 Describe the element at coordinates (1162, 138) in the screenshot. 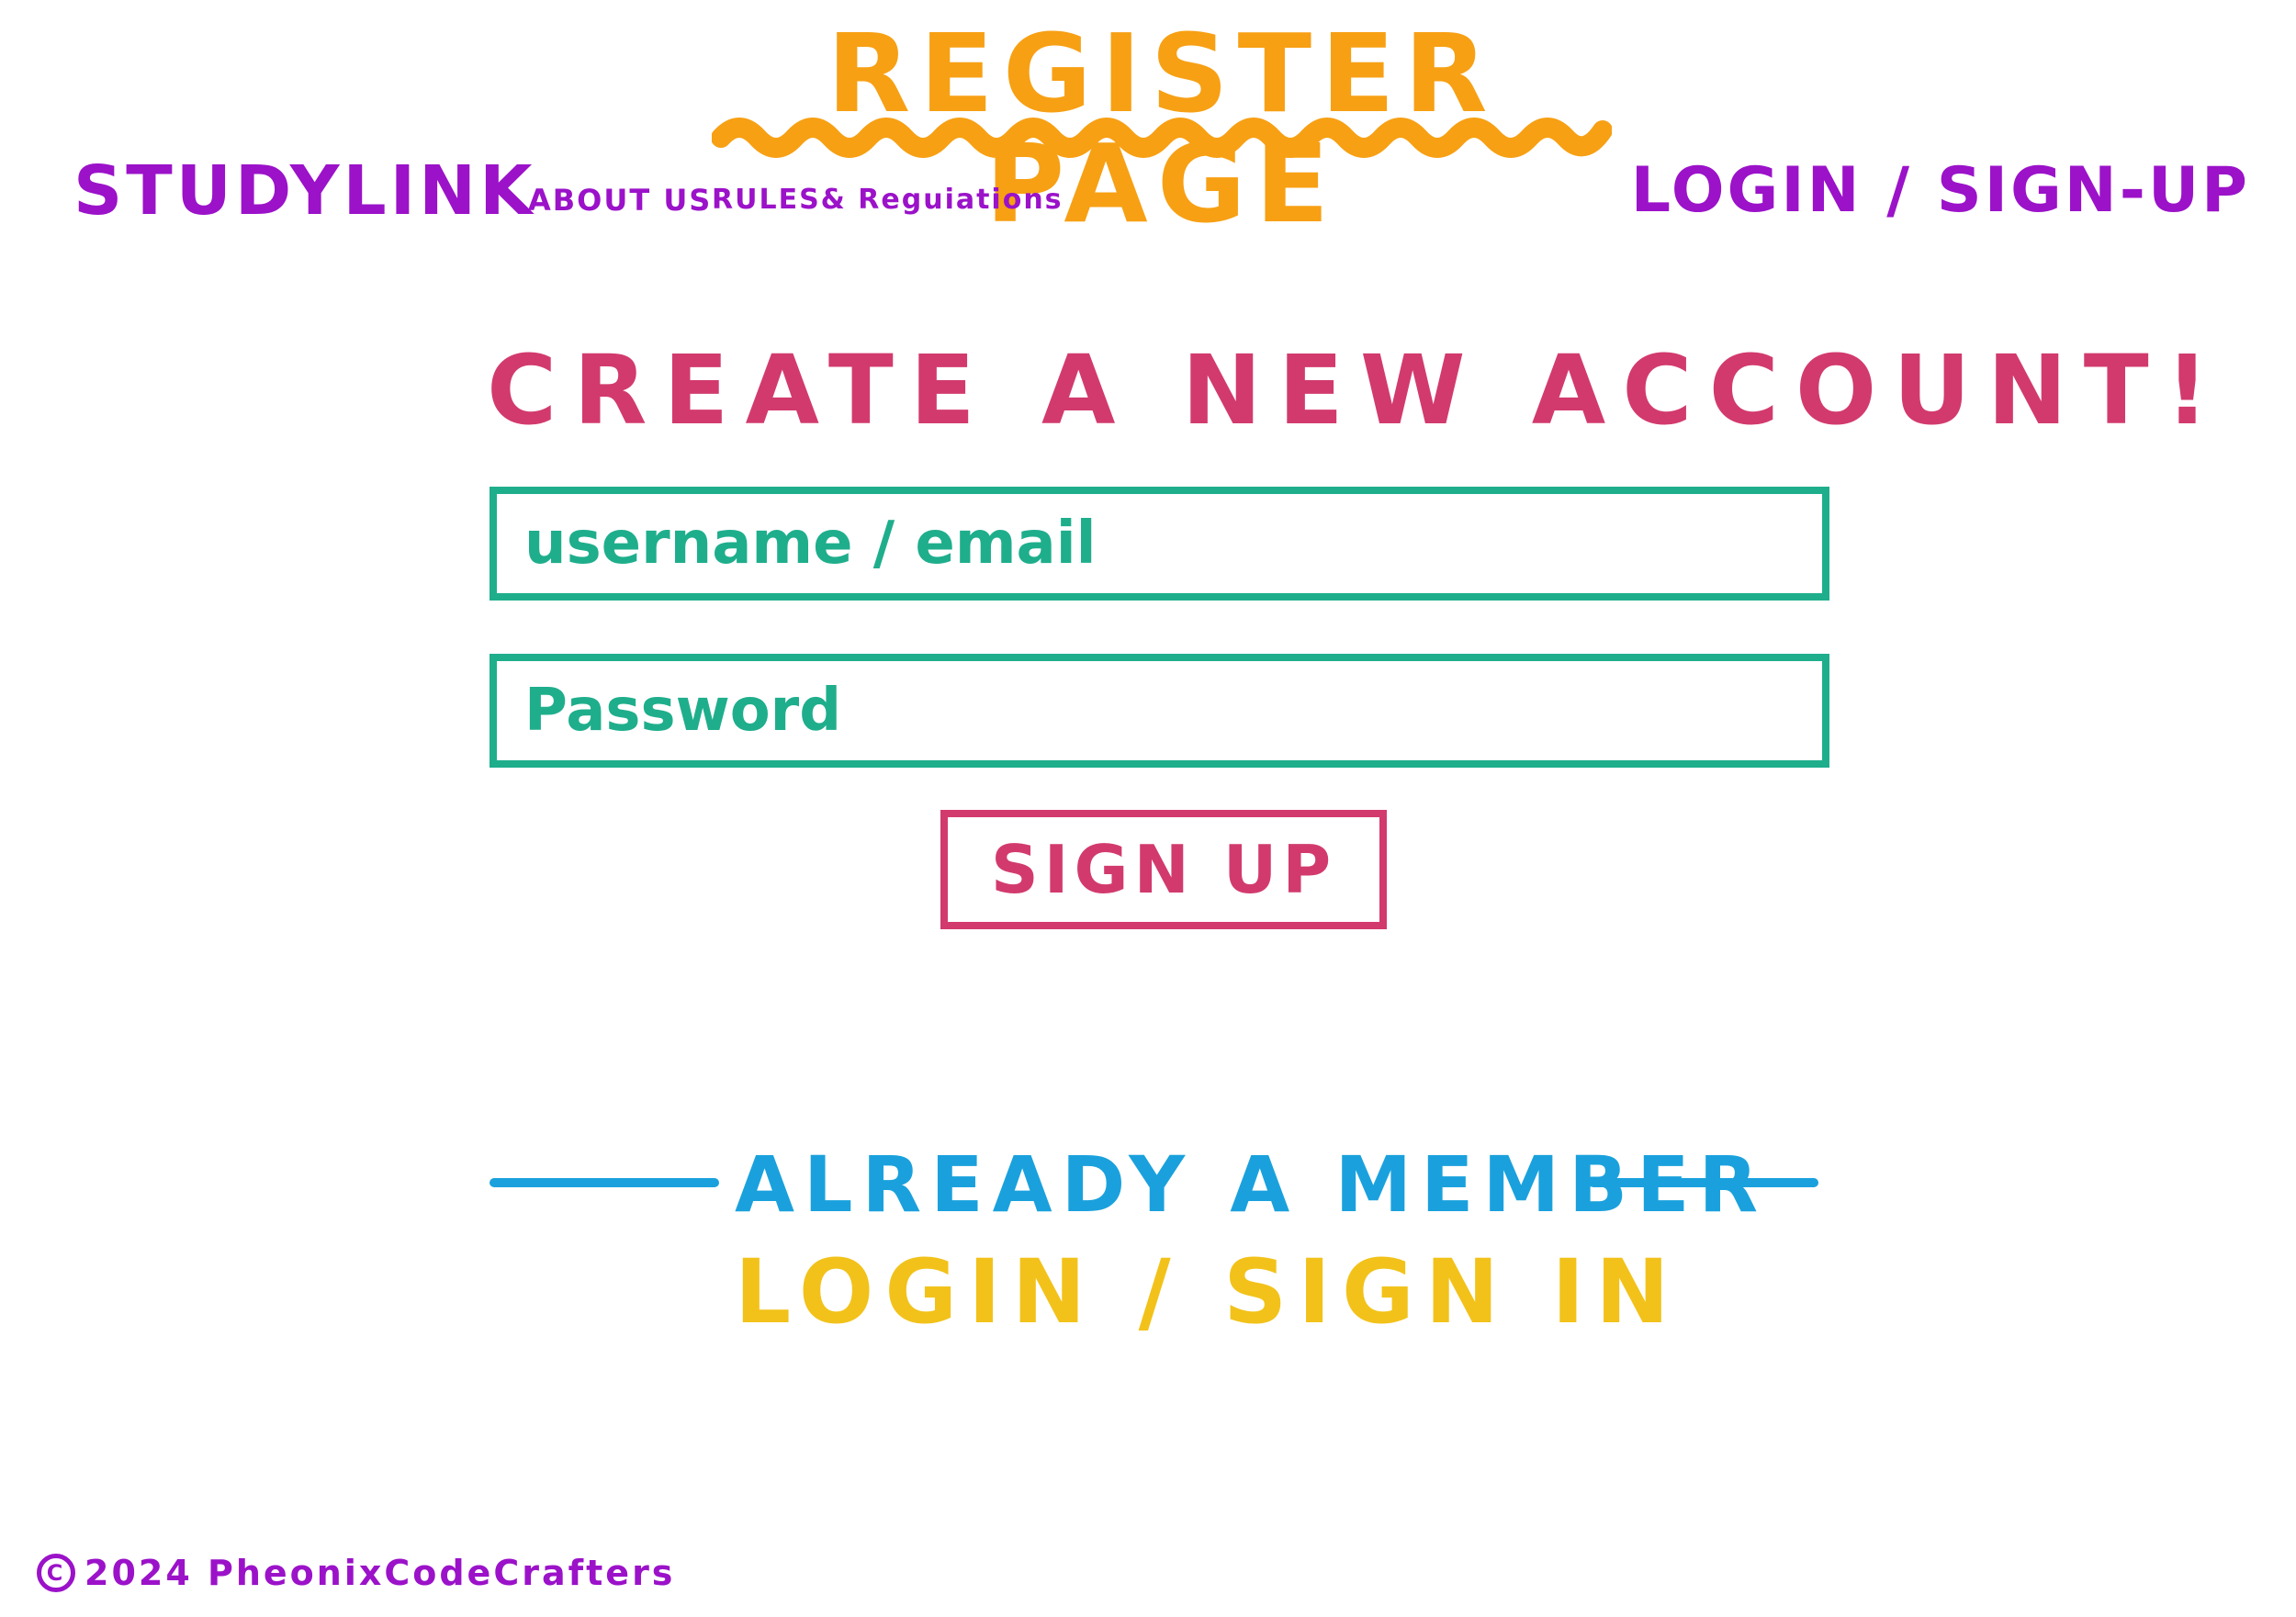

I see `title-squiggle-underline-icon` at that location.